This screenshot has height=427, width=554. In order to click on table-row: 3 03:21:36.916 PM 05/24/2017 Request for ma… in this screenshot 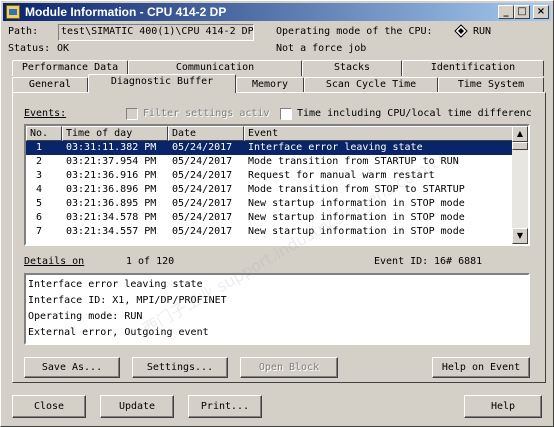, I will do `click(270, 176)`.